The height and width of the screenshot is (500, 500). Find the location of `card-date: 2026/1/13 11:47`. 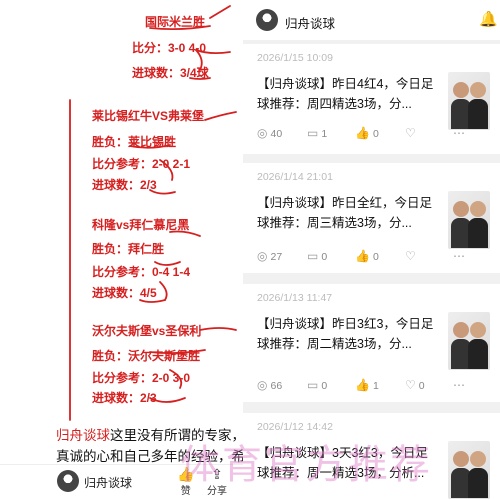

card-date: 2026/1/13 11:47 is located at coordinates (295, 298).